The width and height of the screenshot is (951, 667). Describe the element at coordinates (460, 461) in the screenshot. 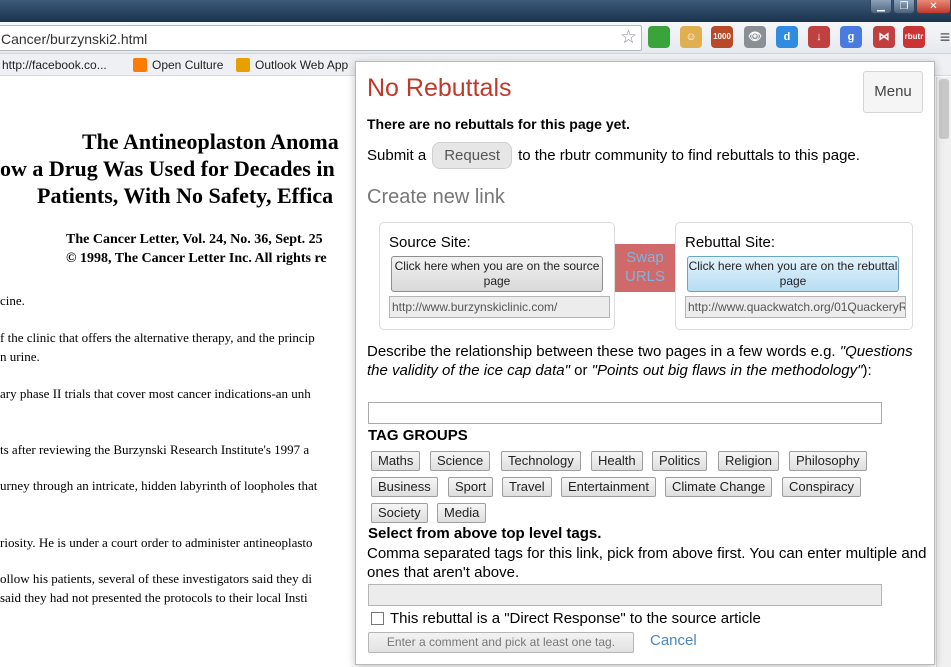

I see `tag-science: Science` at that location.